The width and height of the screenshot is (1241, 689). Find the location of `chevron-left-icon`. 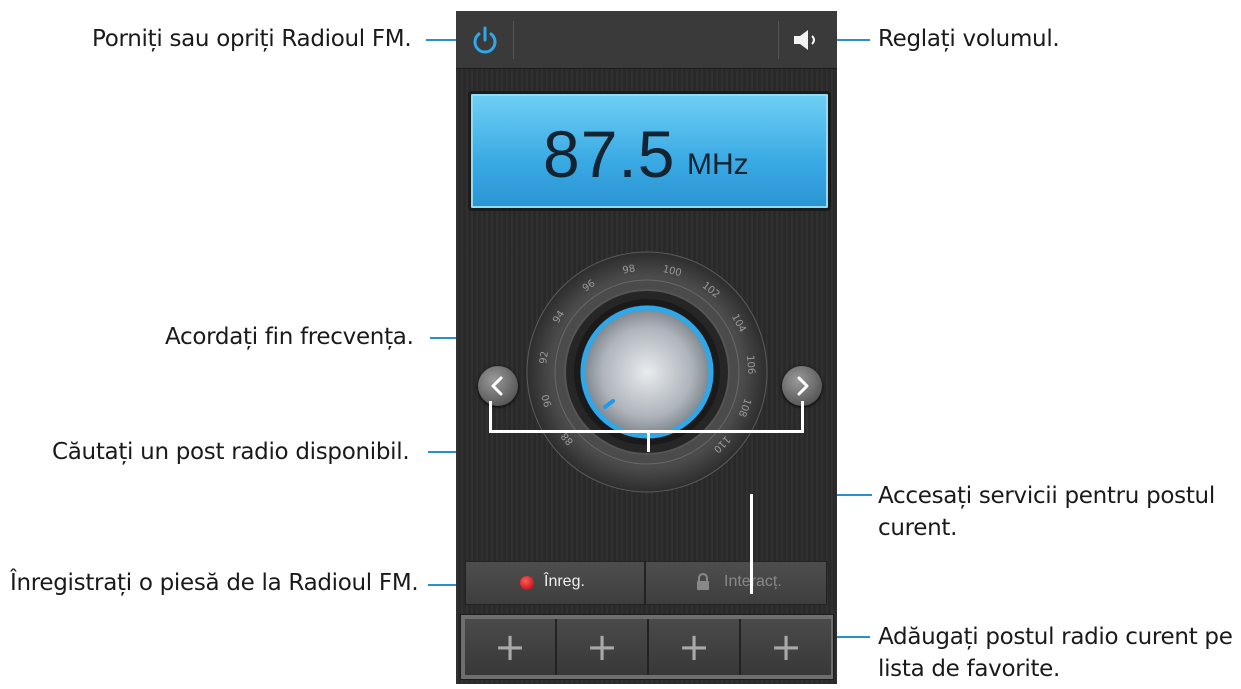

chevron-left-icon is located at coordinates (497, 386).